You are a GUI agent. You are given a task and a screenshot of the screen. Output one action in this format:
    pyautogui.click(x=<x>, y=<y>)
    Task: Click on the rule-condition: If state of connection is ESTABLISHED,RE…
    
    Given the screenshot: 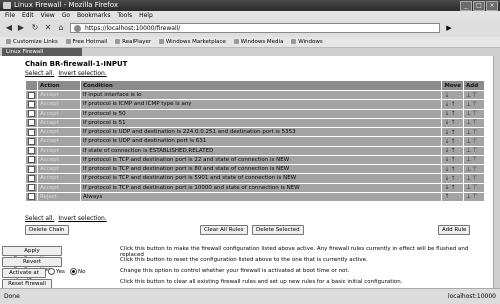 What is the action you would take?
    pyautogui.click(x=261, y=150)
    